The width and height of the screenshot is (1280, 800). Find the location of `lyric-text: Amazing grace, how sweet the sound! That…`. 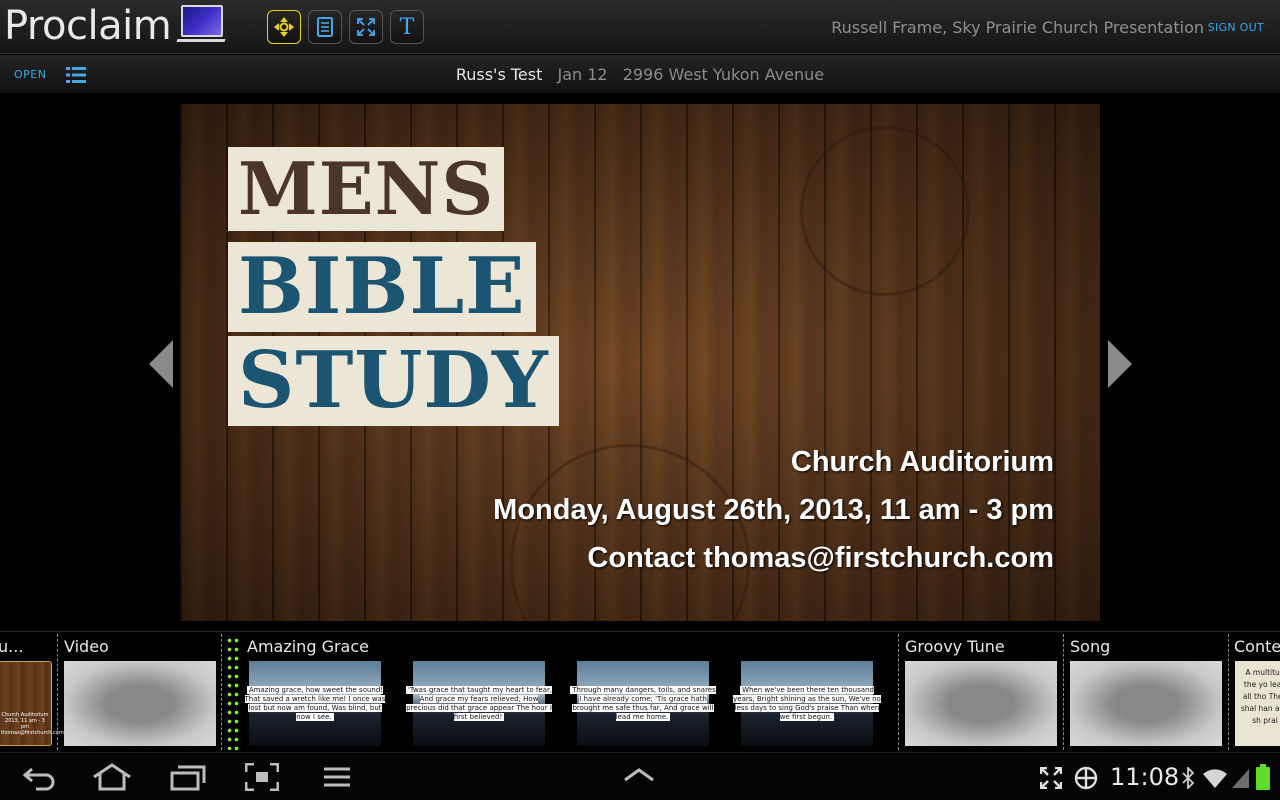

lyric-text: Amazing grace, how sweet the sound! That… is located at coordinates (315, 703).